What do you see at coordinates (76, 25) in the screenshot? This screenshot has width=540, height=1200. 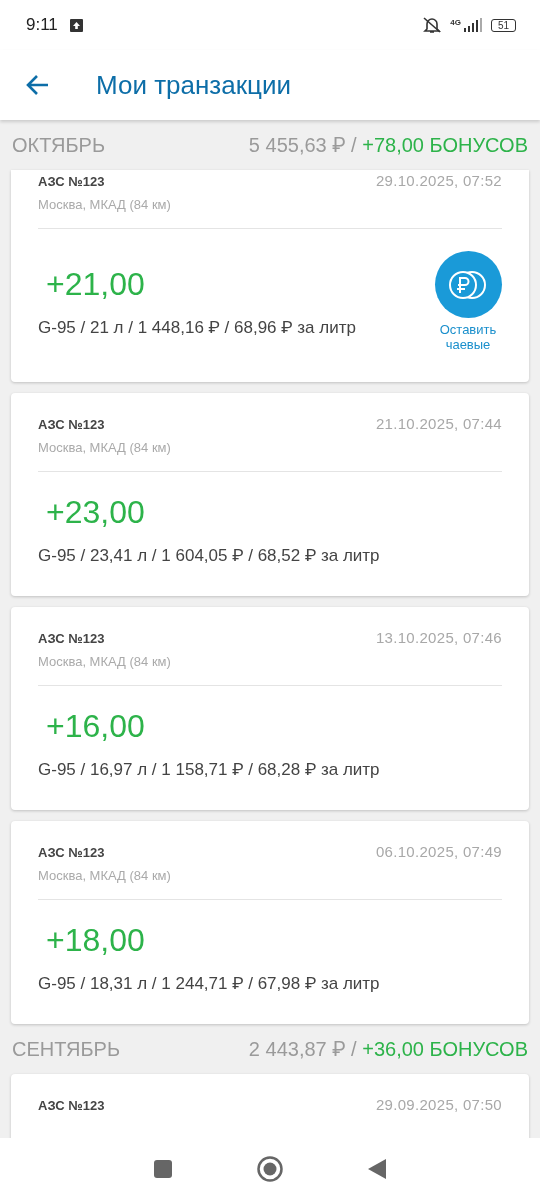 I see `upload-icon` at bounding box center [76, 25].